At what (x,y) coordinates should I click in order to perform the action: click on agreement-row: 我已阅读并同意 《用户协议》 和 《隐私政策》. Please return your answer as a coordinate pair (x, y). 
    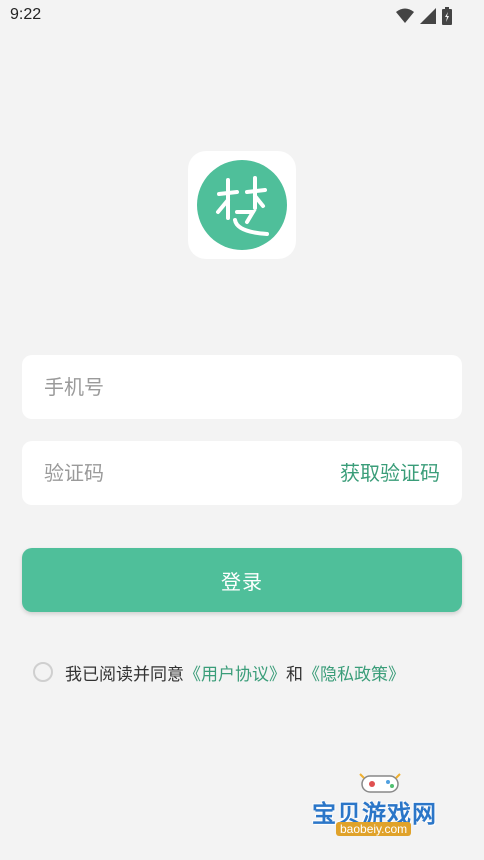
    Looking at the image, I should click on (219, 672).